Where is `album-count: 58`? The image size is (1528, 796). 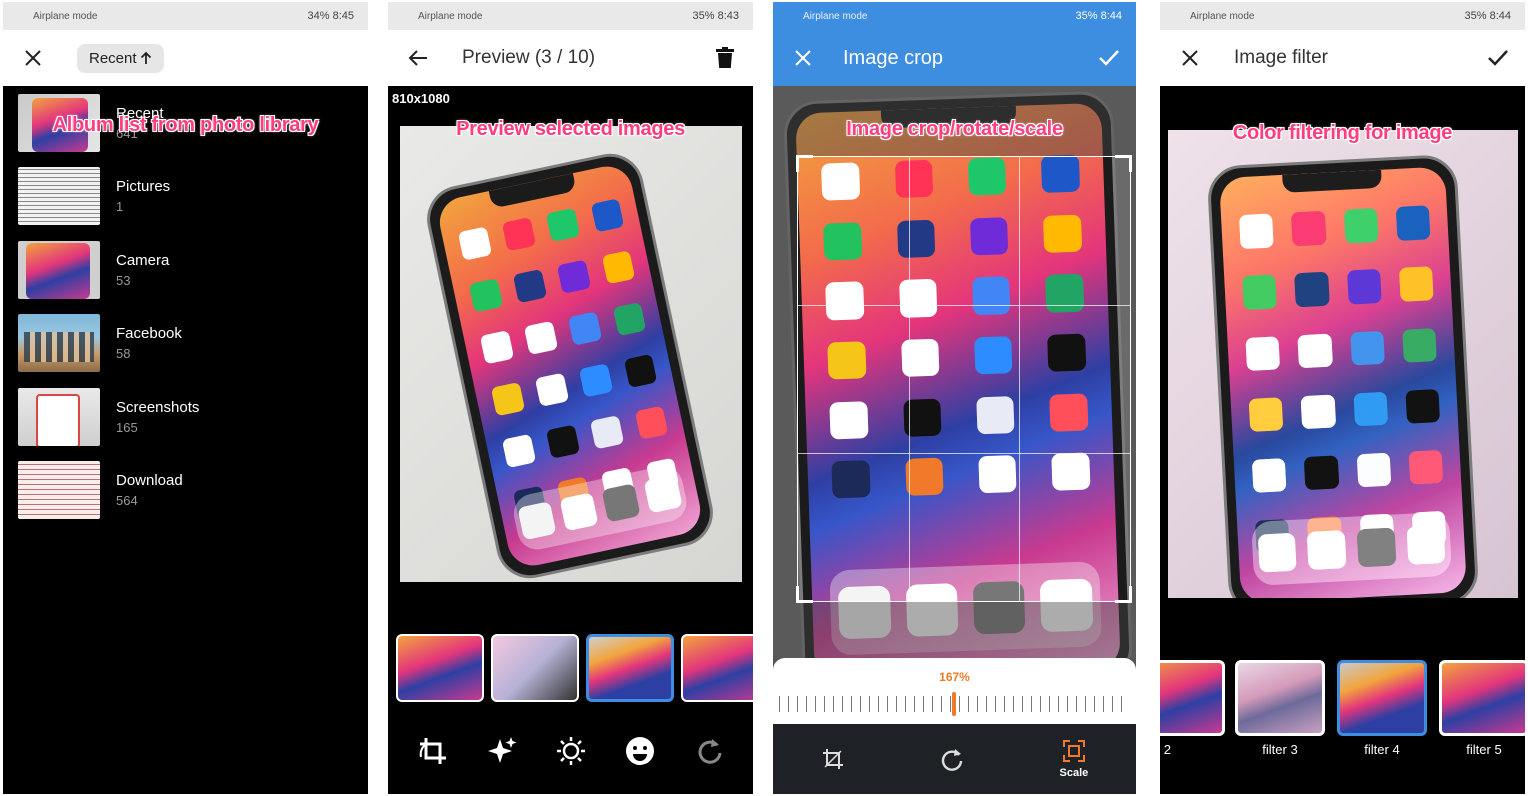 album-count: 58 is located at coordinates (123, 353).